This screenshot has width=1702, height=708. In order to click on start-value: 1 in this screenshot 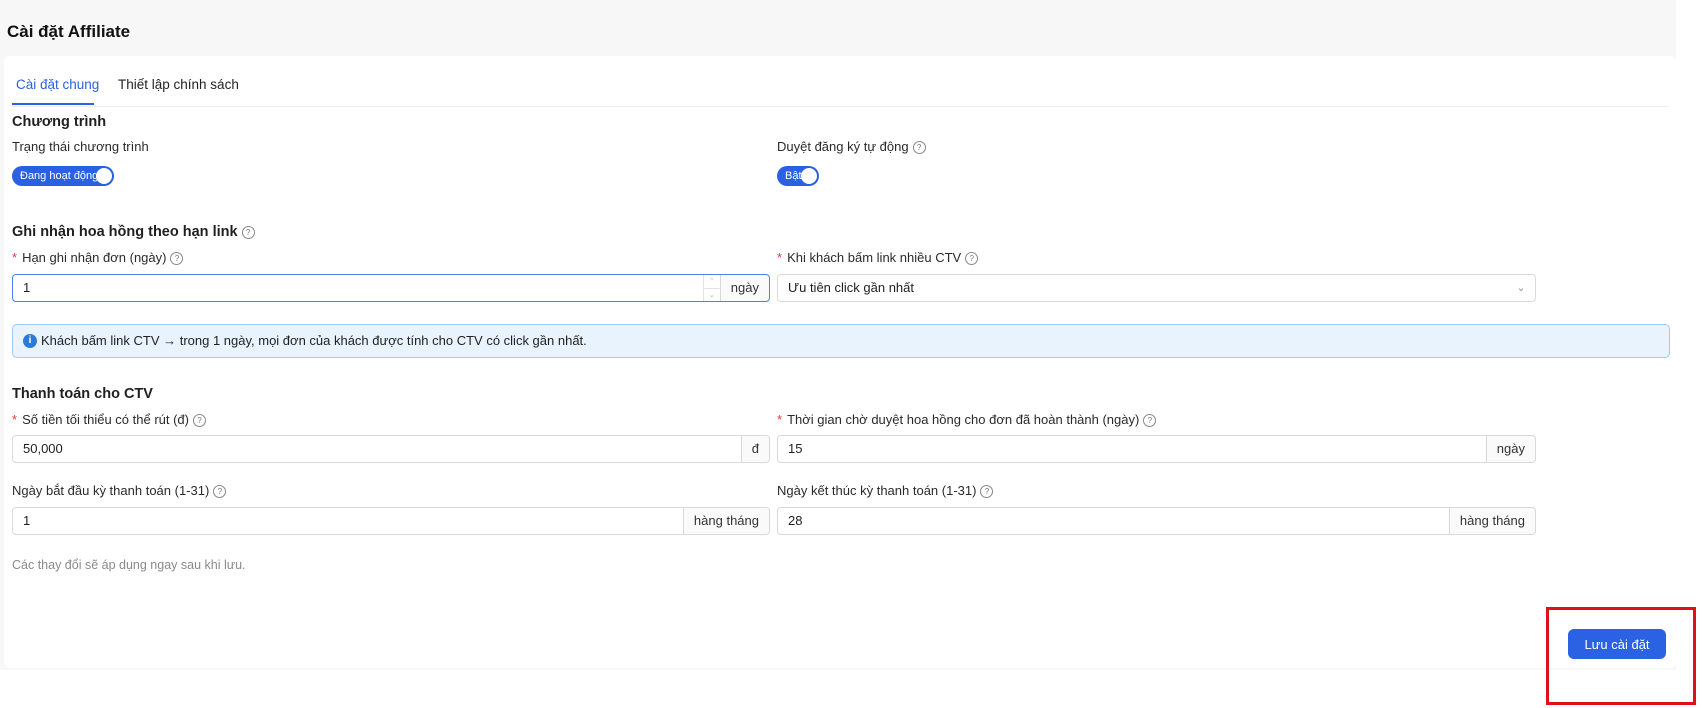, I will do `click(27, 520)`.